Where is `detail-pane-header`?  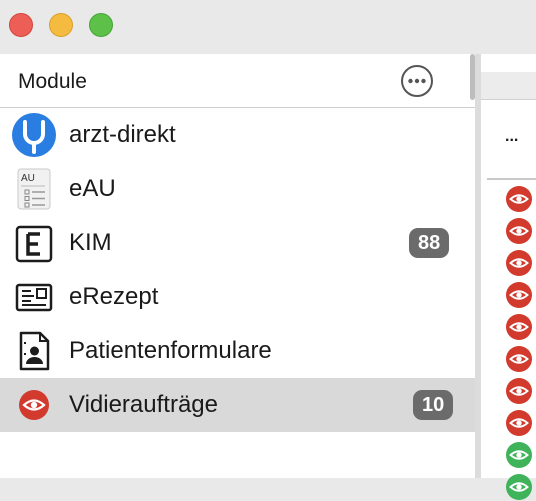 detail-pane-header is located at coordinates (508, 86).